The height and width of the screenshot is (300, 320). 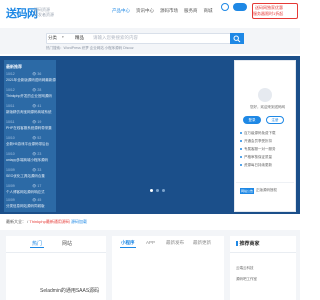 I want to click on hot-search-words: 热门搜索：WordPress 织梦 企业网站 小程序源码 Discuz, so click(x=90, y=48).